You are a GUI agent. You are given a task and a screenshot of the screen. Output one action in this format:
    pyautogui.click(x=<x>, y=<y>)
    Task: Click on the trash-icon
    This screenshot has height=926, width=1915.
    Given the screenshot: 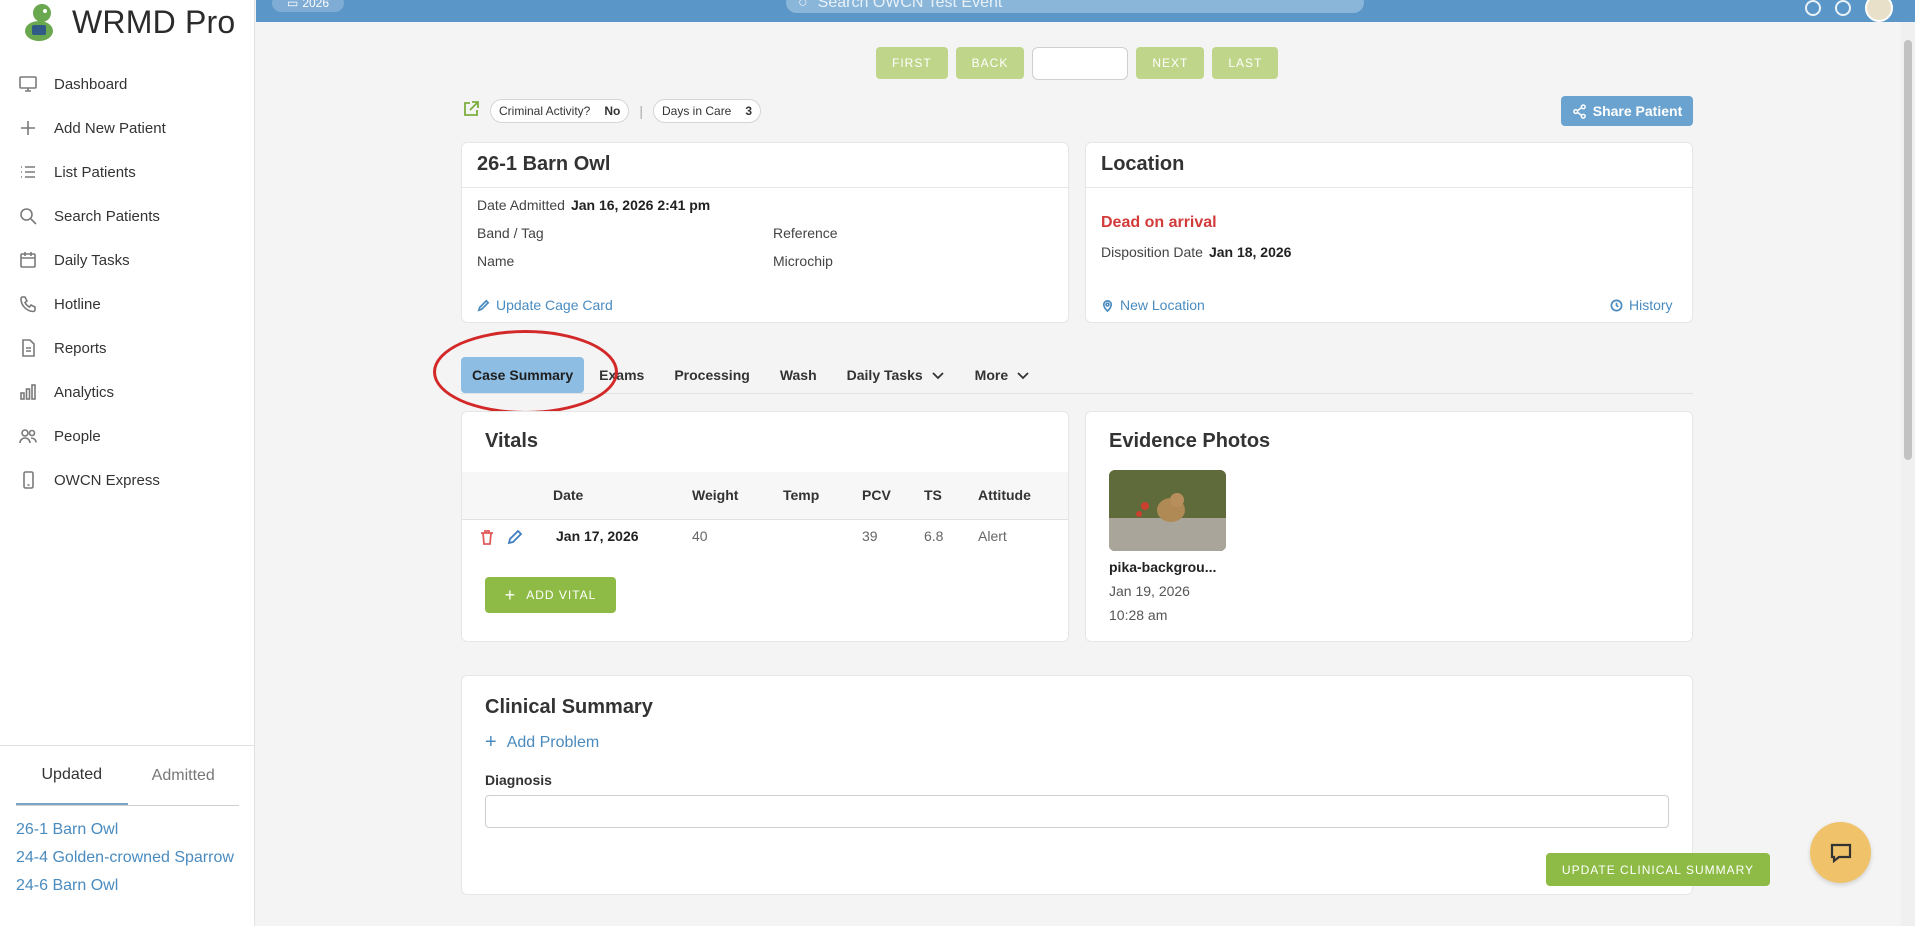 What is the action you would take?
    pyautogui.click(x=487, y=538)
    